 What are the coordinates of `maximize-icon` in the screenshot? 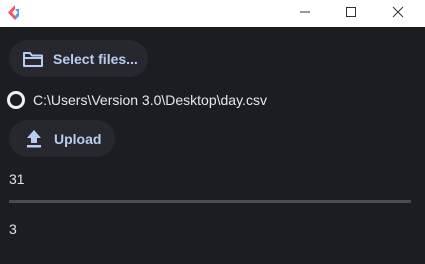 It's located at (351, 14).